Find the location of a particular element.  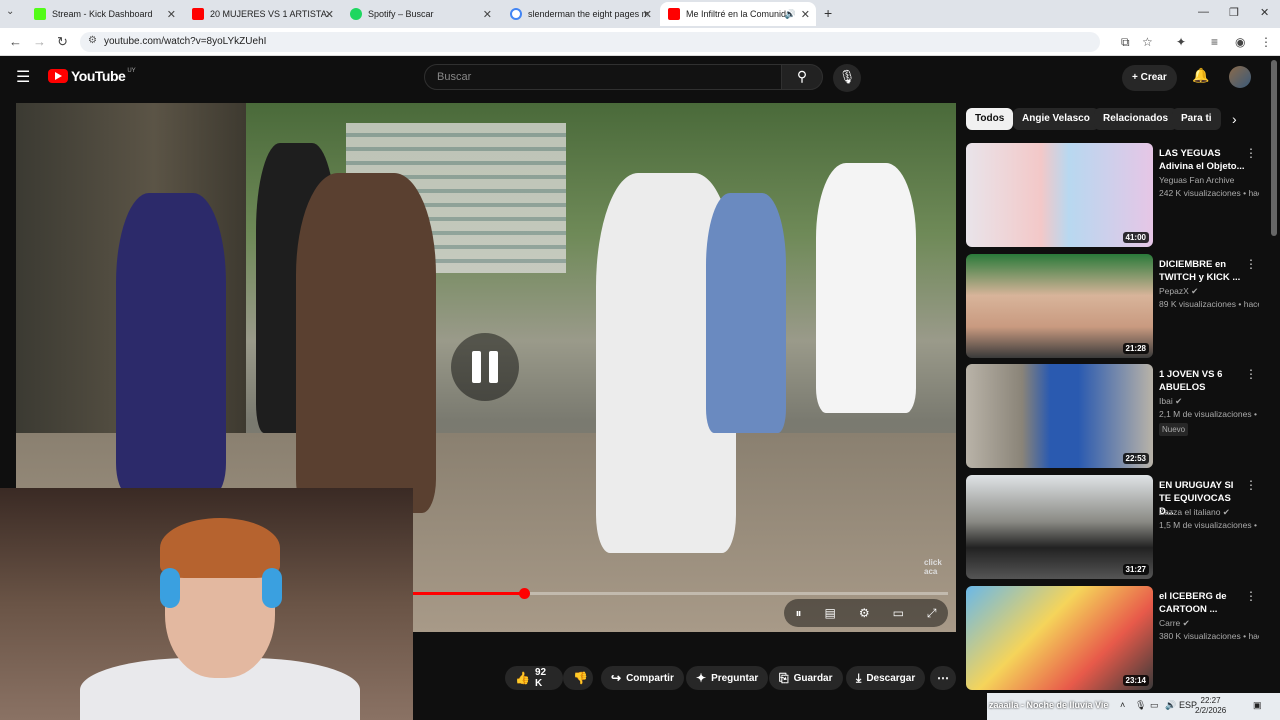

media-control-icon: ≡ is located at coordinates (1214, 42).